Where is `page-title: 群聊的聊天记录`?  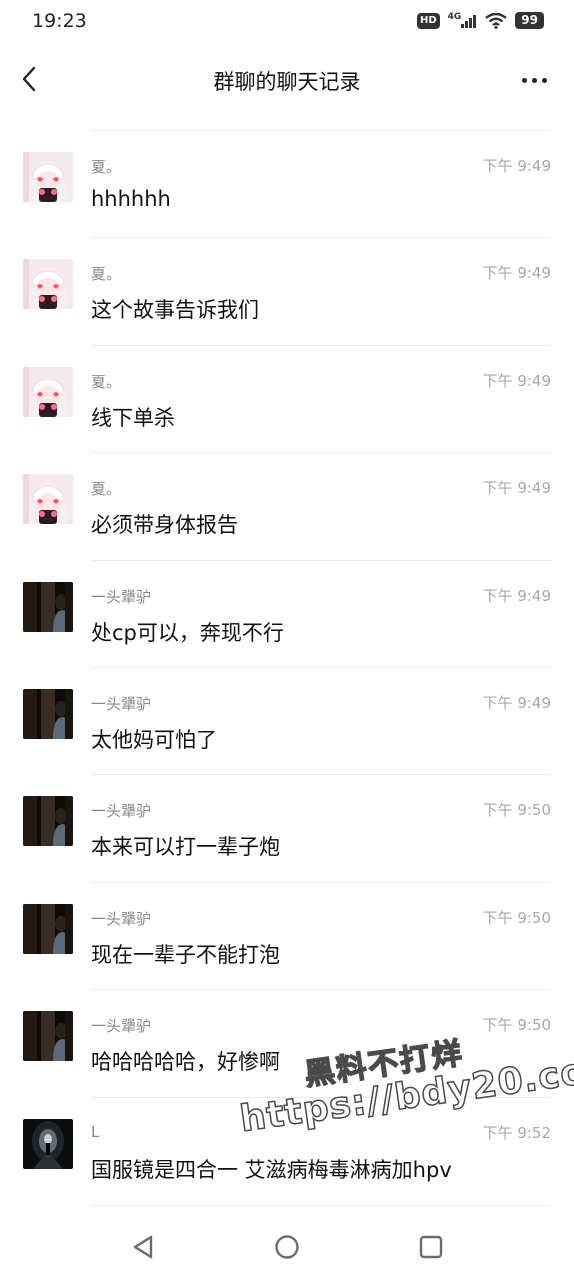 page-title: 群聊的聊天记录 is located at coordinates (287, 82).